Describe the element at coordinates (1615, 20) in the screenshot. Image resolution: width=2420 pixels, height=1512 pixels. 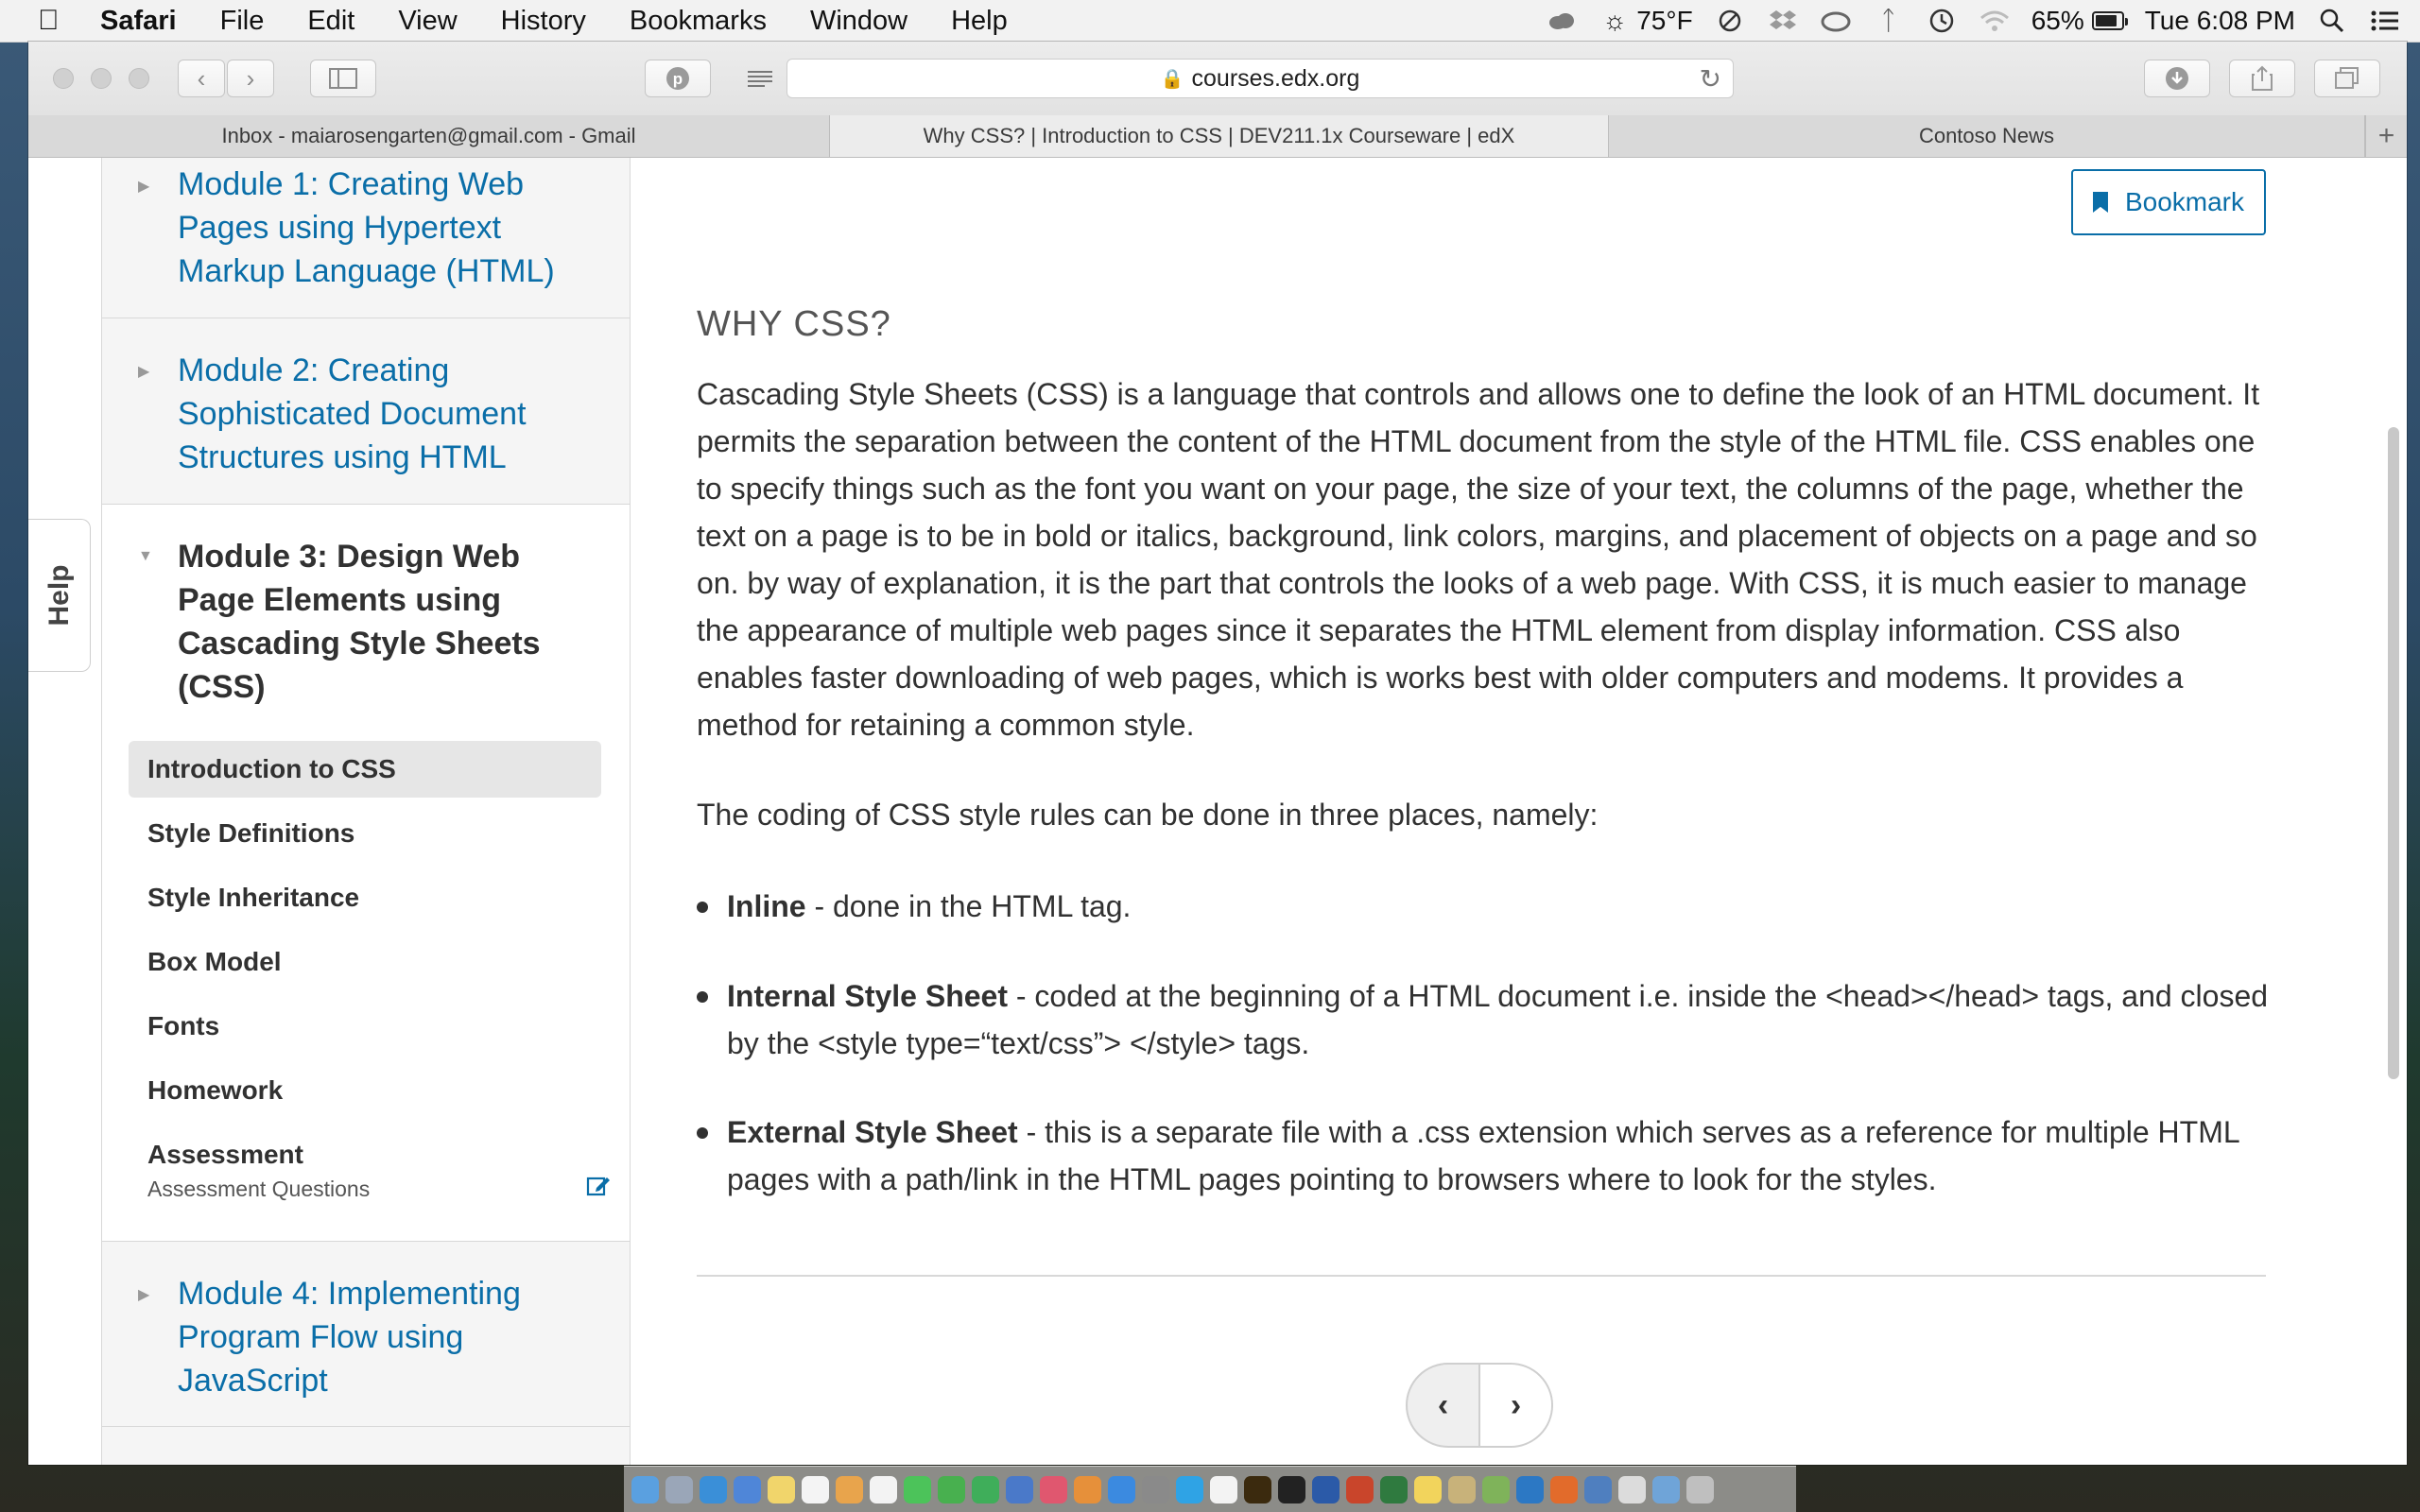
I see `sun-icon: ☼` at that location.